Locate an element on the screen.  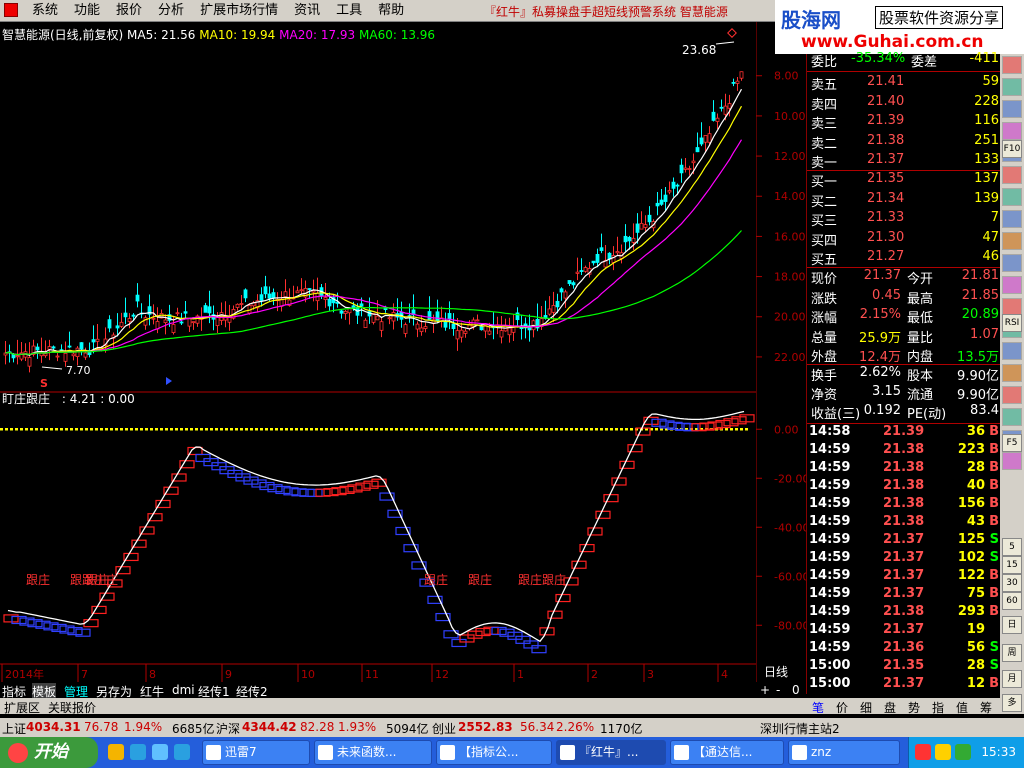
system-tray: 15:33 is located at coordinates (966, 752).